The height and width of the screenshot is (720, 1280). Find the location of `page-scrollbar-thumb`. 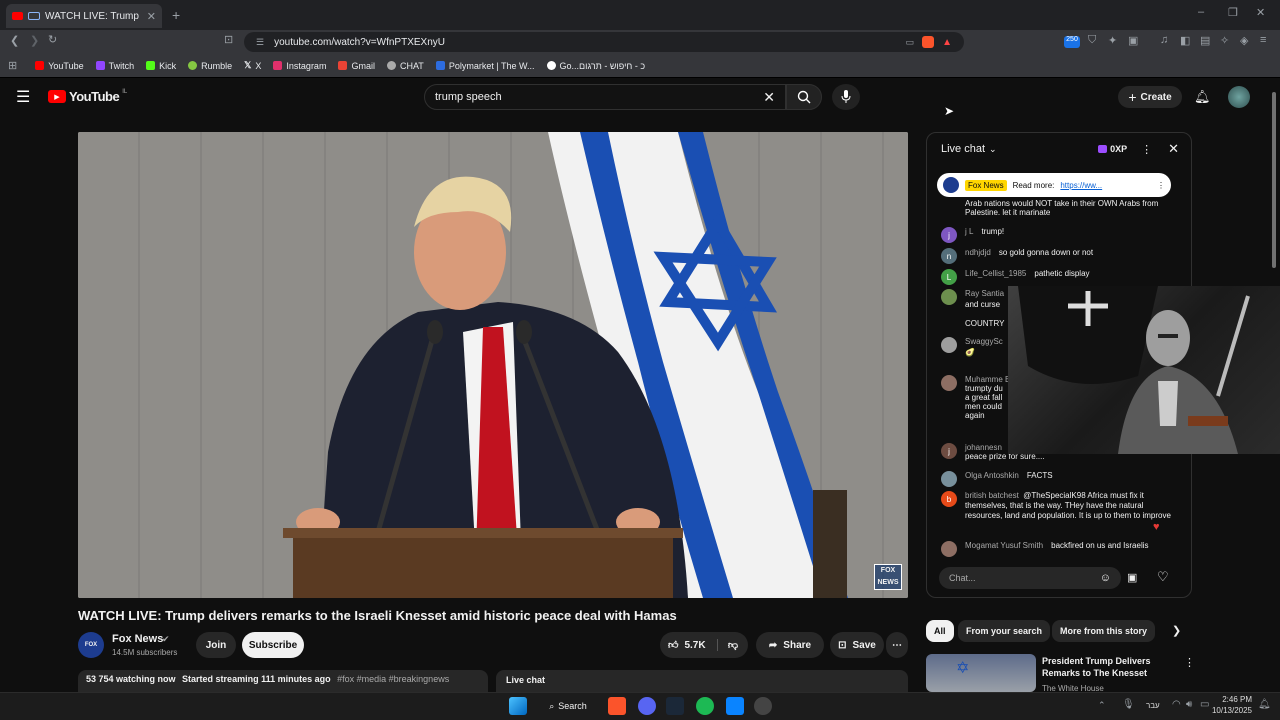

page-scrollbar-thumb is located at coordinates (1274, 180).